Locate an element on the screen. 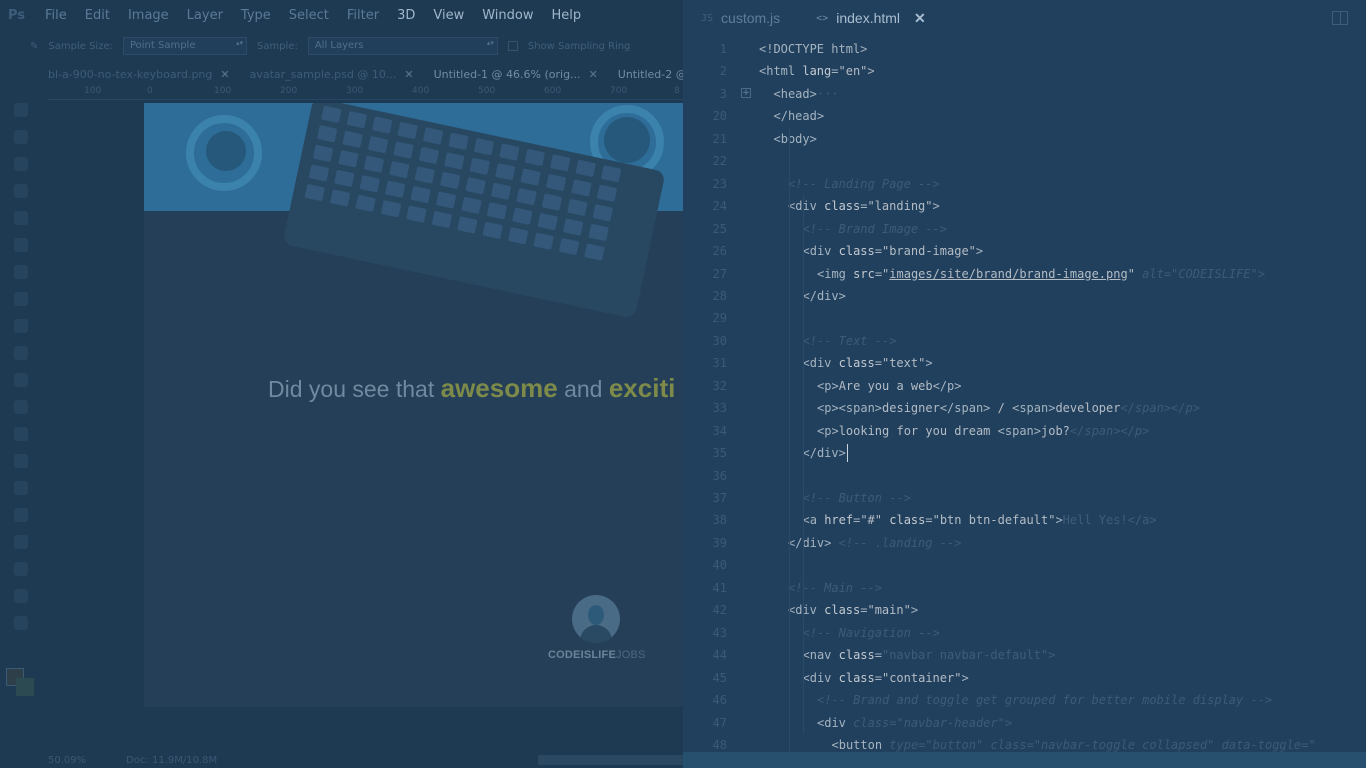 The height and width of the screenshot is (768, 1366). menu-help: Help is located at coordinates (567, 15).